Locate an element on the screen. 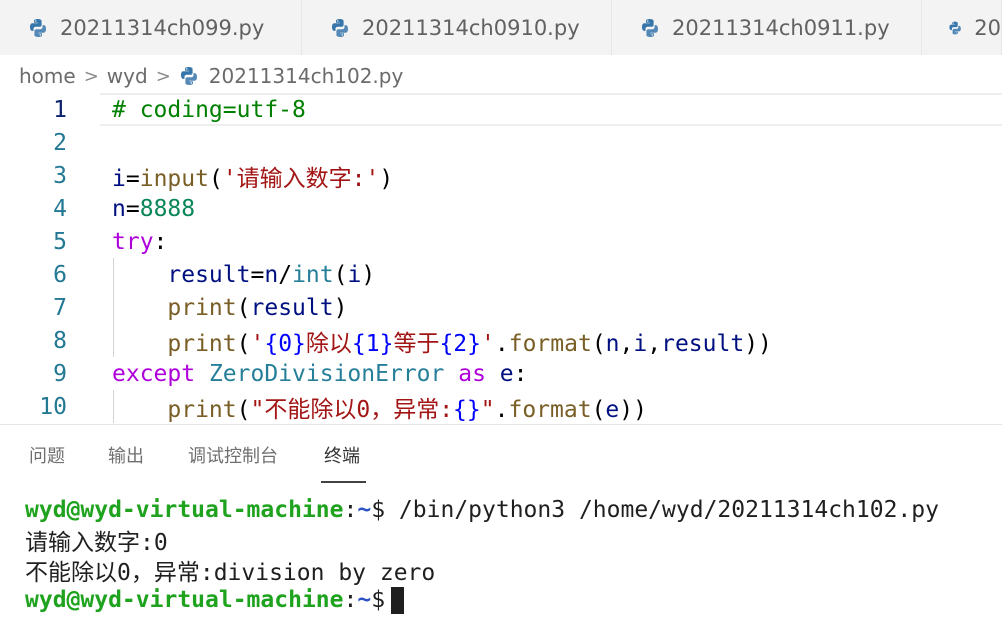  tab-debug-console: 调试控制台 is located at coordinates (233, 455).